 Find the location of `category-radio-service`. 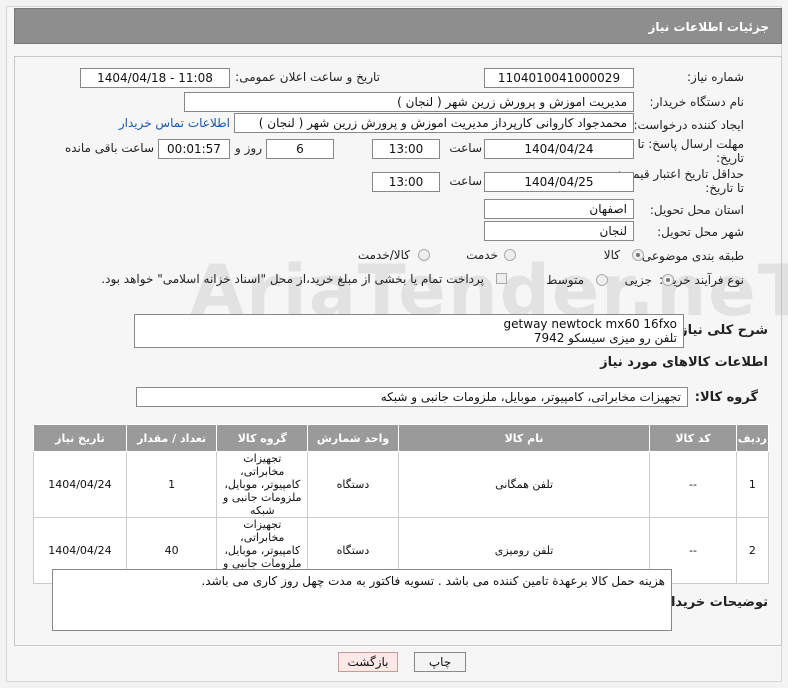

category-radio-service is located at coordinates (510, 255).